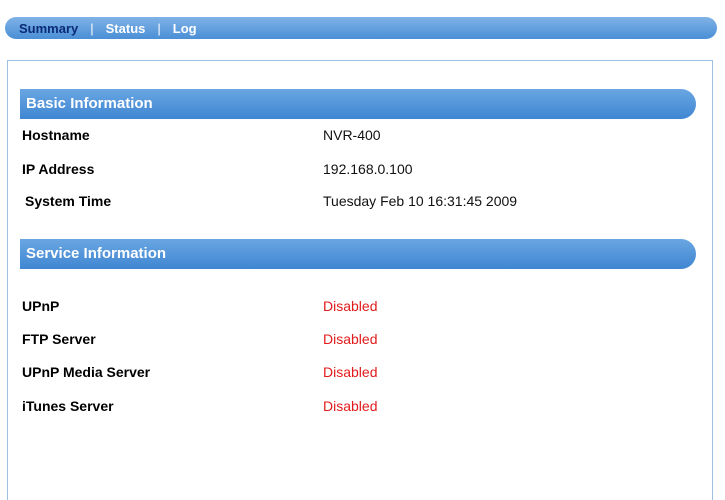 The height and width of the screenshot is (500, 725). What do you see at coordinates (350, 339) in the screenshot?
I see `ftp-server-status: Disabled` at bounding box center [350, 339].